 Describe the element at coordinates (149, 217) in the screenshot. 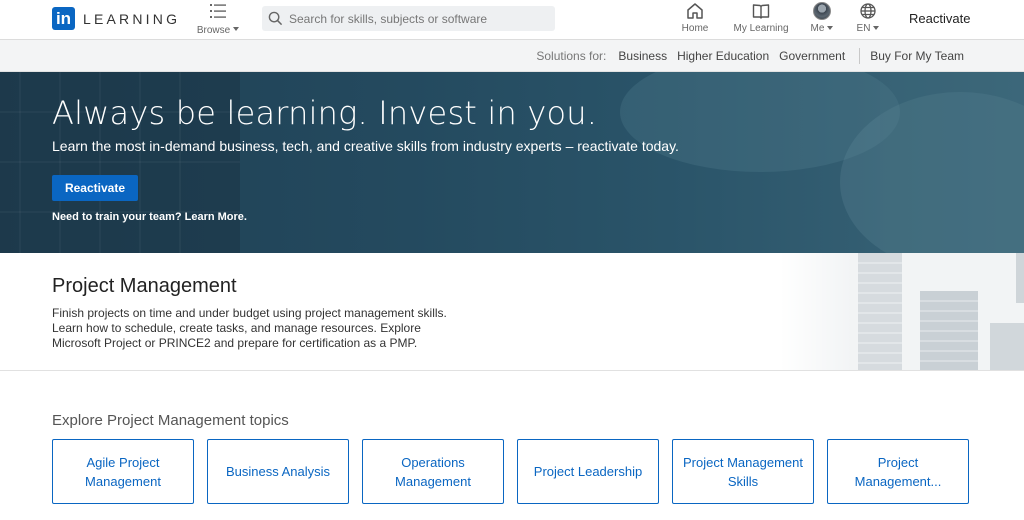

I see `train-team-link: Need to train your team? Learn More.` at that location.